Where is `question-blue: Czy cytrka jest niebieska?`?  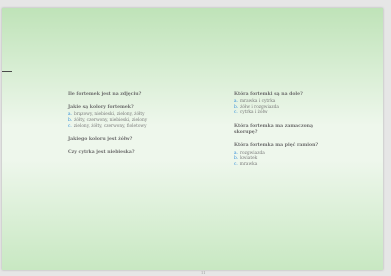 question-blue: Czy cytrka jest niebieska? is located at coordinates (101, 153).